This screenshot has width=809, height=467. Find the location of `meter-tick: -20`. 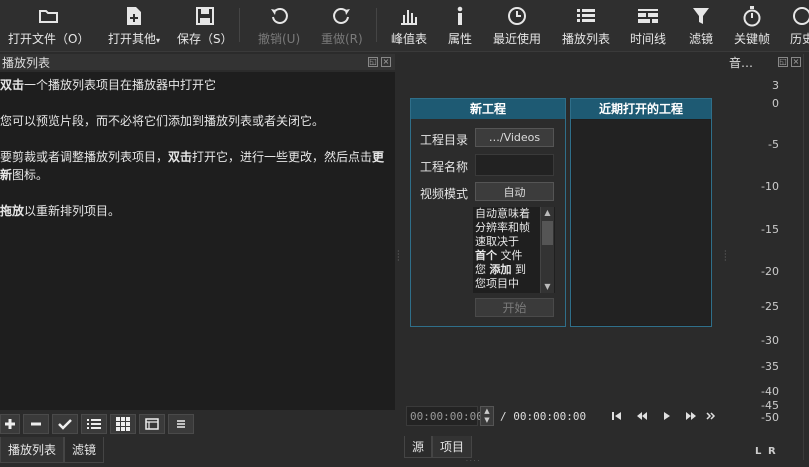

meter-tick: -20 is located at coordinates (770, 271).